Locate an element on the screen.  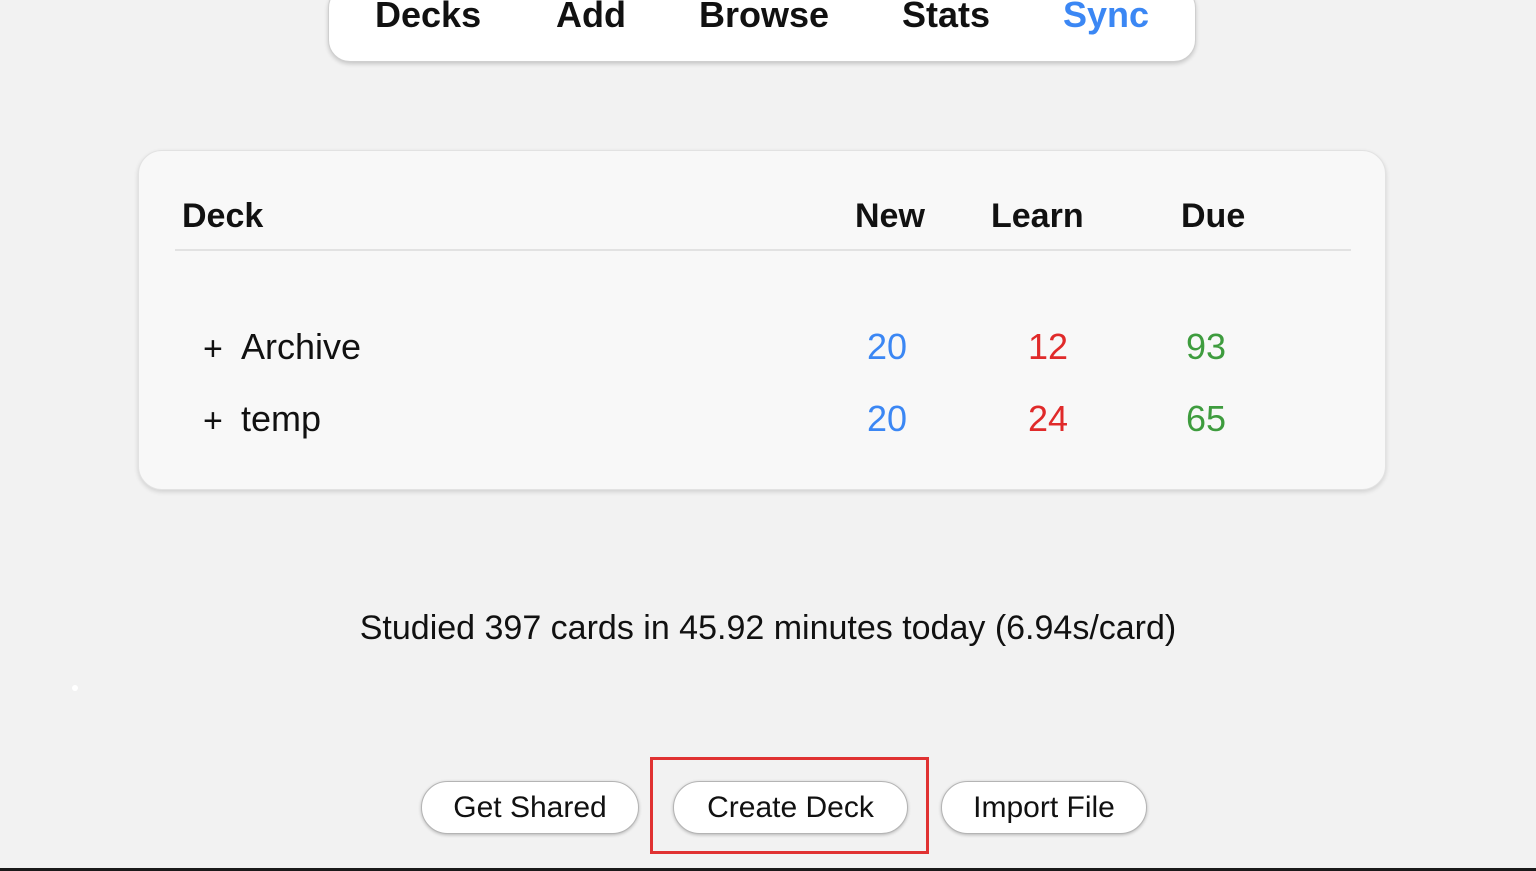
due-count: 93 is located at coordinates (1206, 346).